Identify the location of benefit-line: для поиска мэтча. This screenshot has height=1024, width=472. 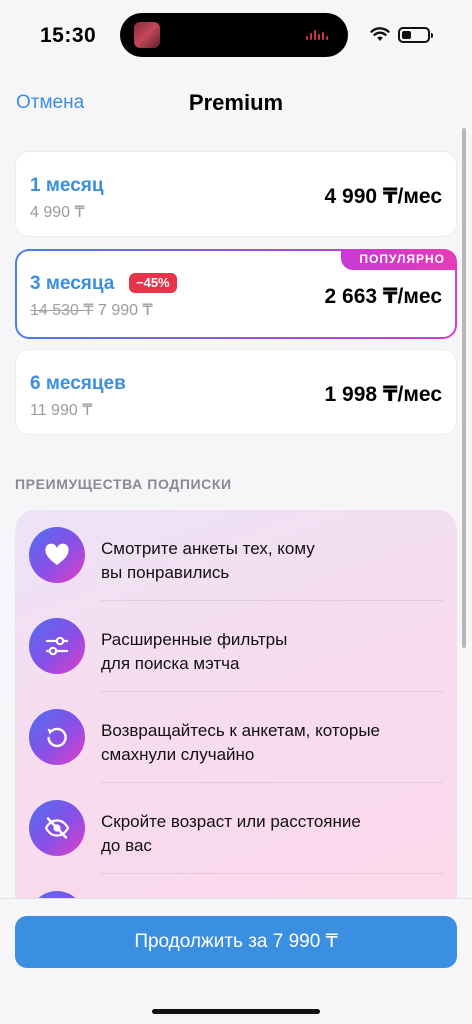
(170, 663).